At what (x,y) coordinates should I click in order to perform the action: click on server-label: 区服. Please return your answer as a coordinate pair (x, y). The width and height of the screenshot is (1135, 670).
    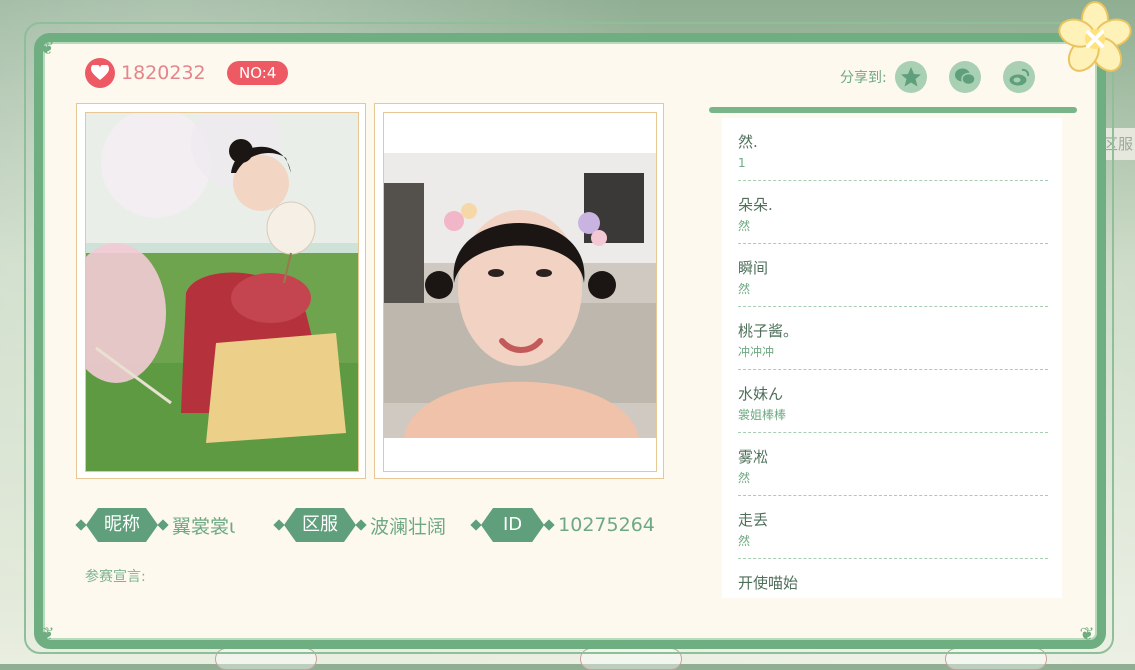
    Looking at the image, I should click on (320, 525).